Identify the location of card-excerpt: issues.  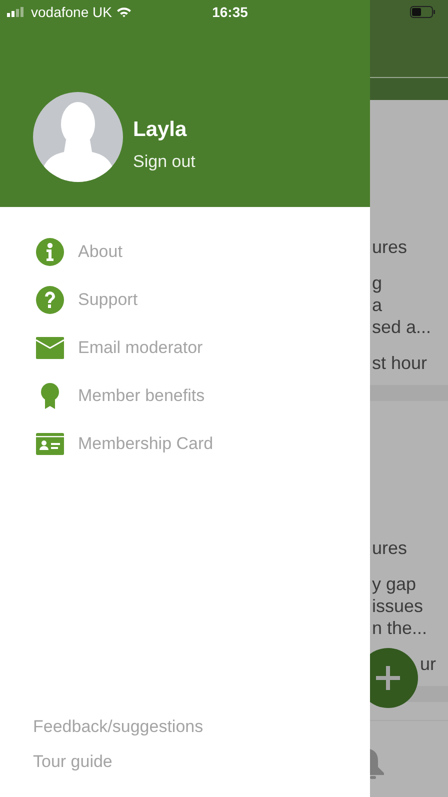
(398, 606).